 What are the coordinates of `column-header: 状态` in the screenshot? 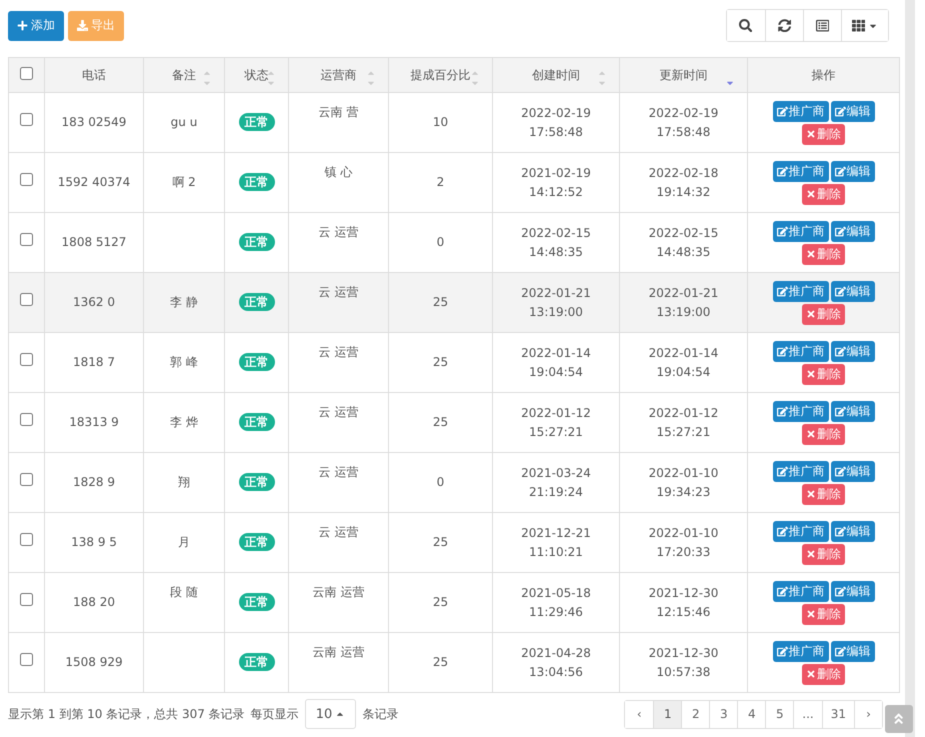 It's located at (256, 75).